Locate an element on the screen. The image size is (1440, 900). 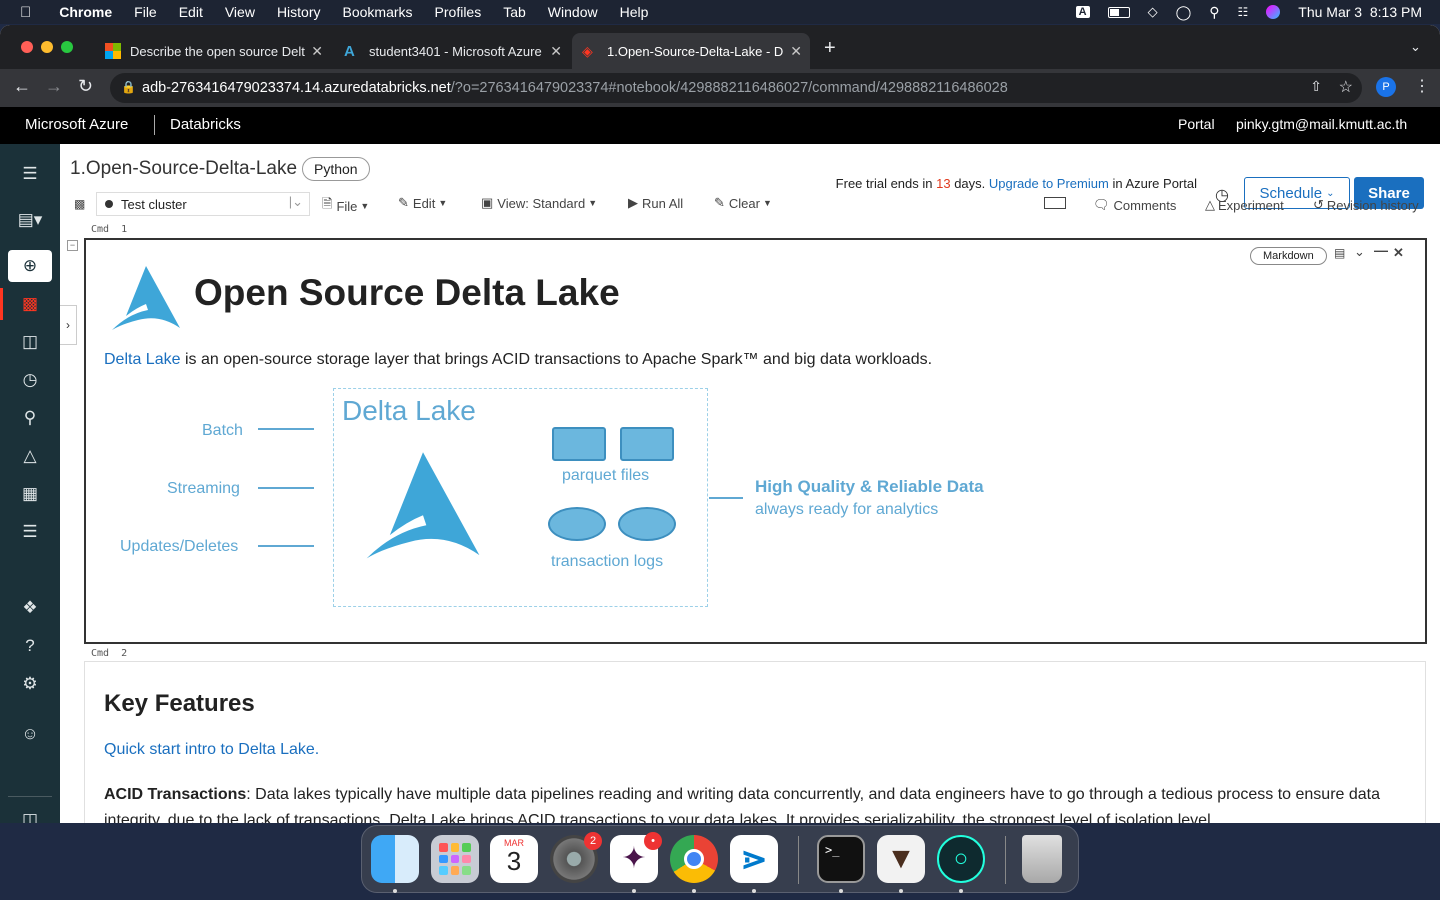
reload-icon: ↻ is located at coordinates (85, 86).